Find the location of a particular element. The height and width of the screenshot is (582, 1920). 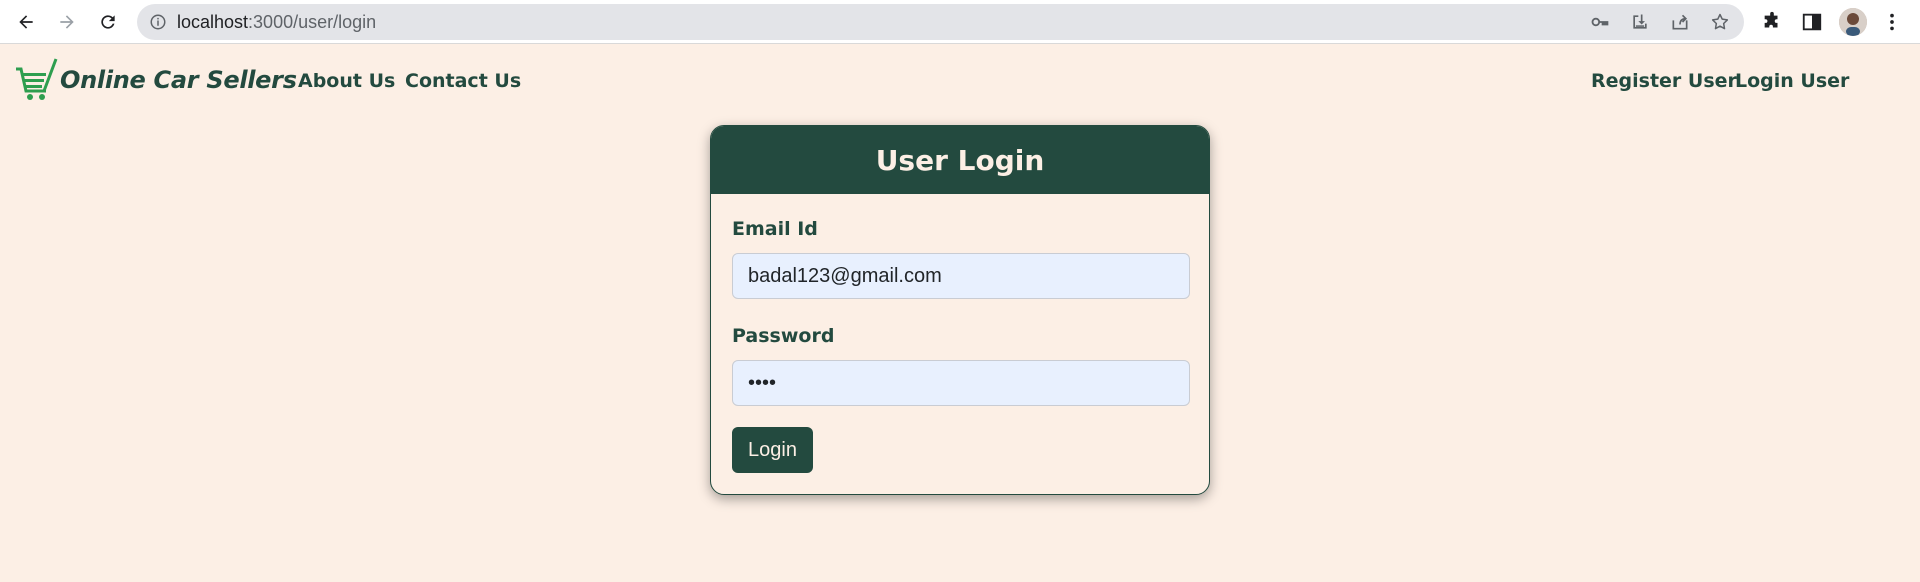

address-bar: localhost:3000/user/login is located at coordinates (940, 22).